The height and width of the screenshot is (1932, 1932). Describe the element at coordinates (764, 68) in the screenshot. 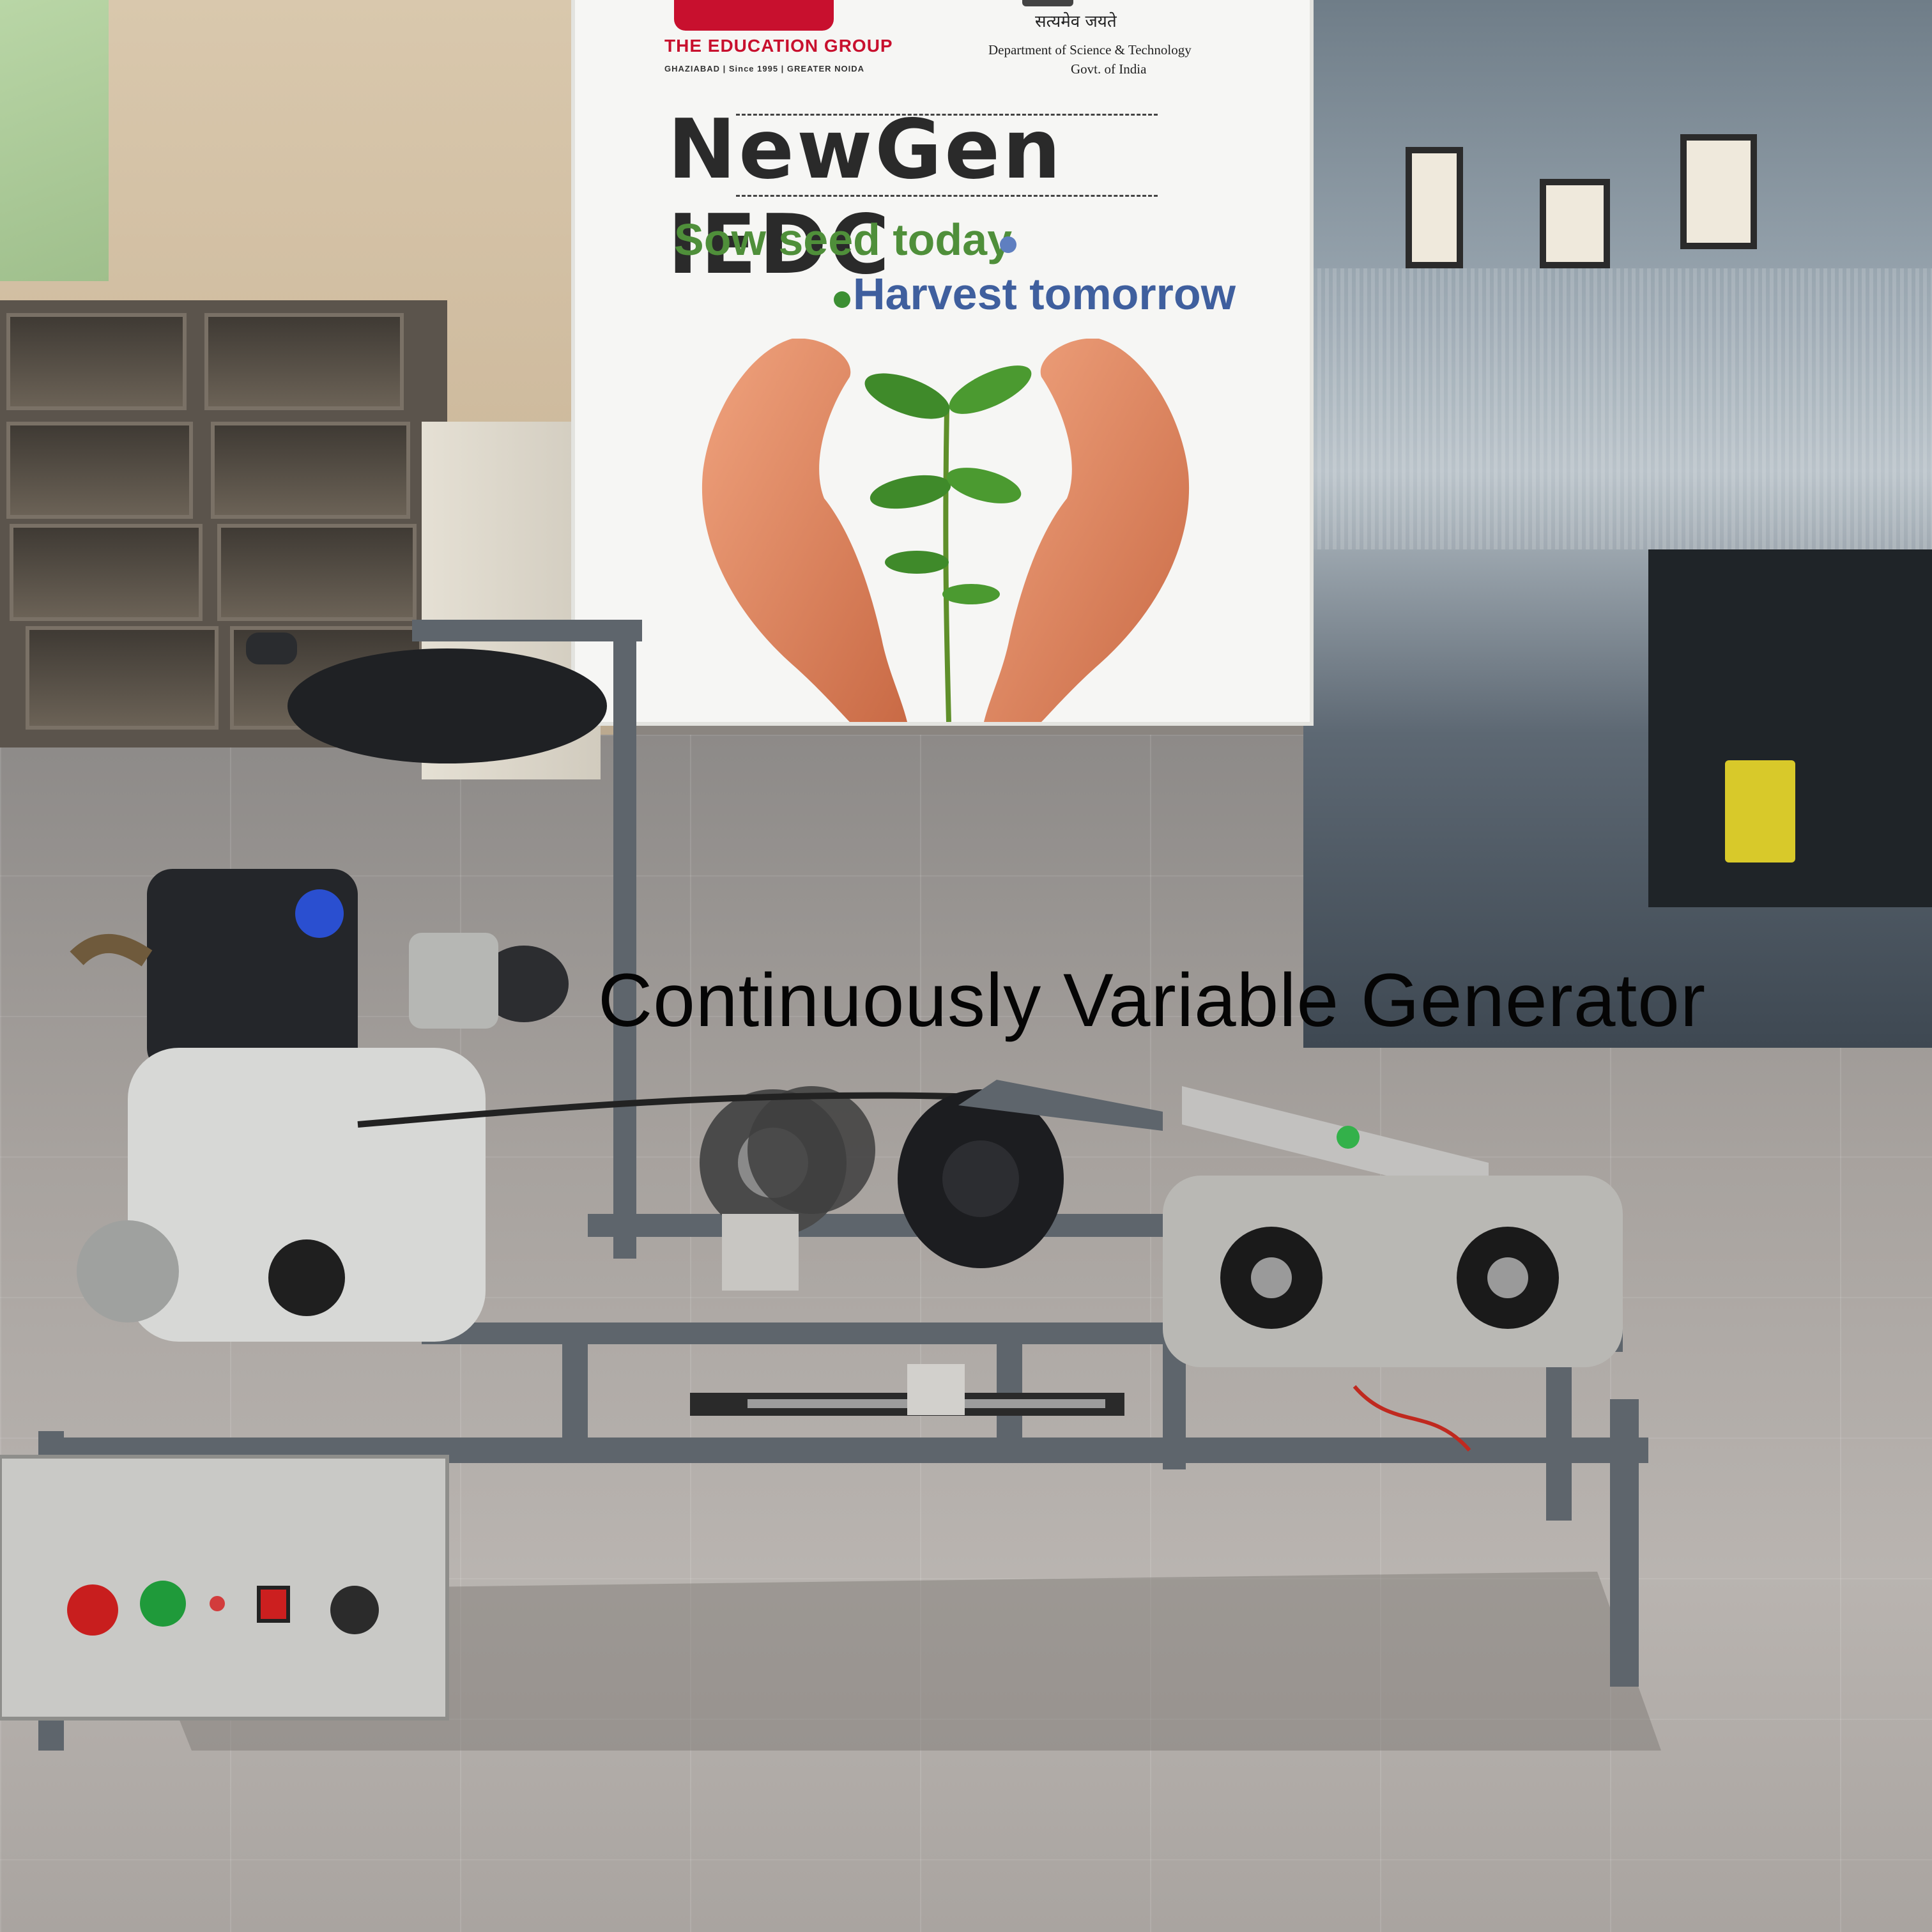

I see `logo-tagline: GHAZIABAD | Since 1995 | GREATER NOIDA` at that location.